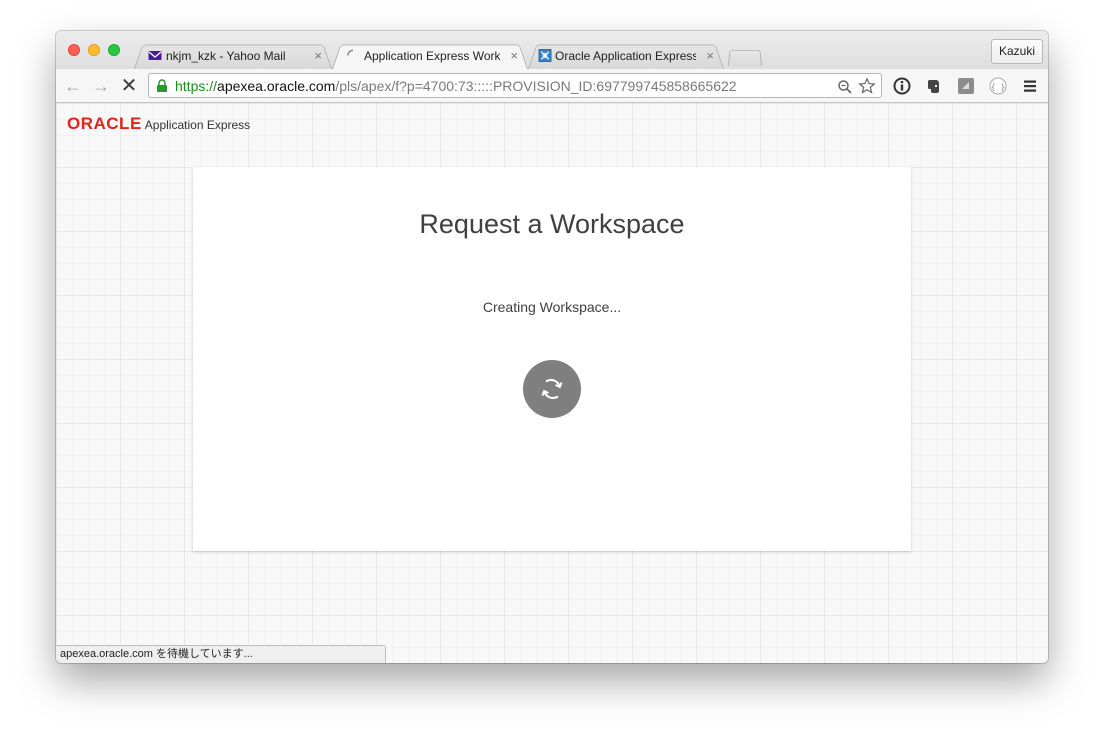  What do you see at coordinates (276, 86) in the screenshot?
I see `url-host: apexea.oracle.com` at bounding box center [276, 86].